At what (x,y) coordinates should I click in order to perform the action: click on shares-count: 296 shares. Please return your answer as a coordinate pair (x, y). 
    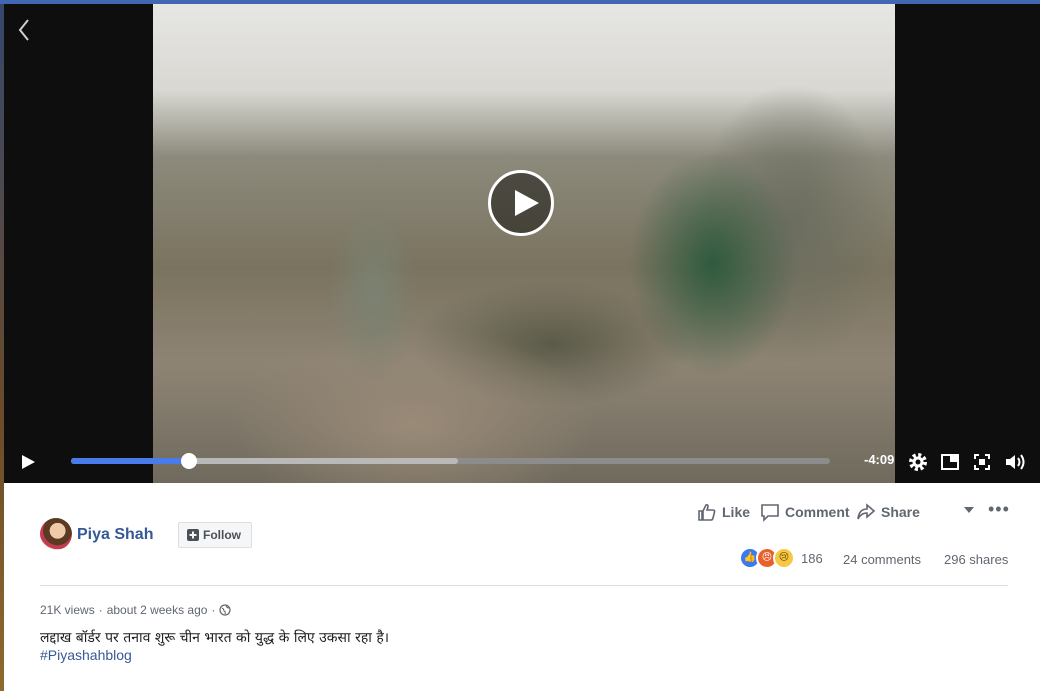
    Looking at the image, I should click on (976, 559).